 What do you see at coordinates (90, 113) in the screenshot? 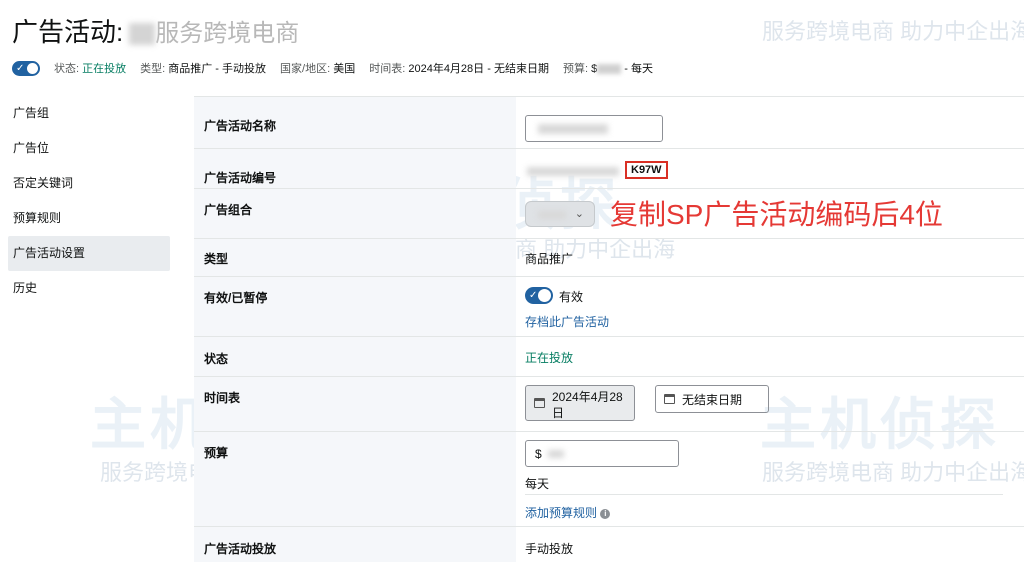
I see `sidebar-item-ad-groups: 广告组` at bounding box center [90, 113].